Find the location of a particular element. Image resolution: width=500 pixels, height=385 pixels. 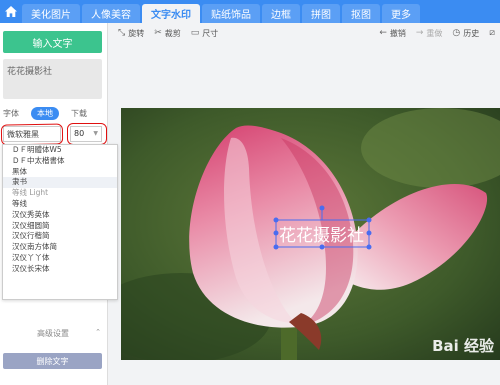

resize-icon: ▭ is located at coordinates (195, 33).